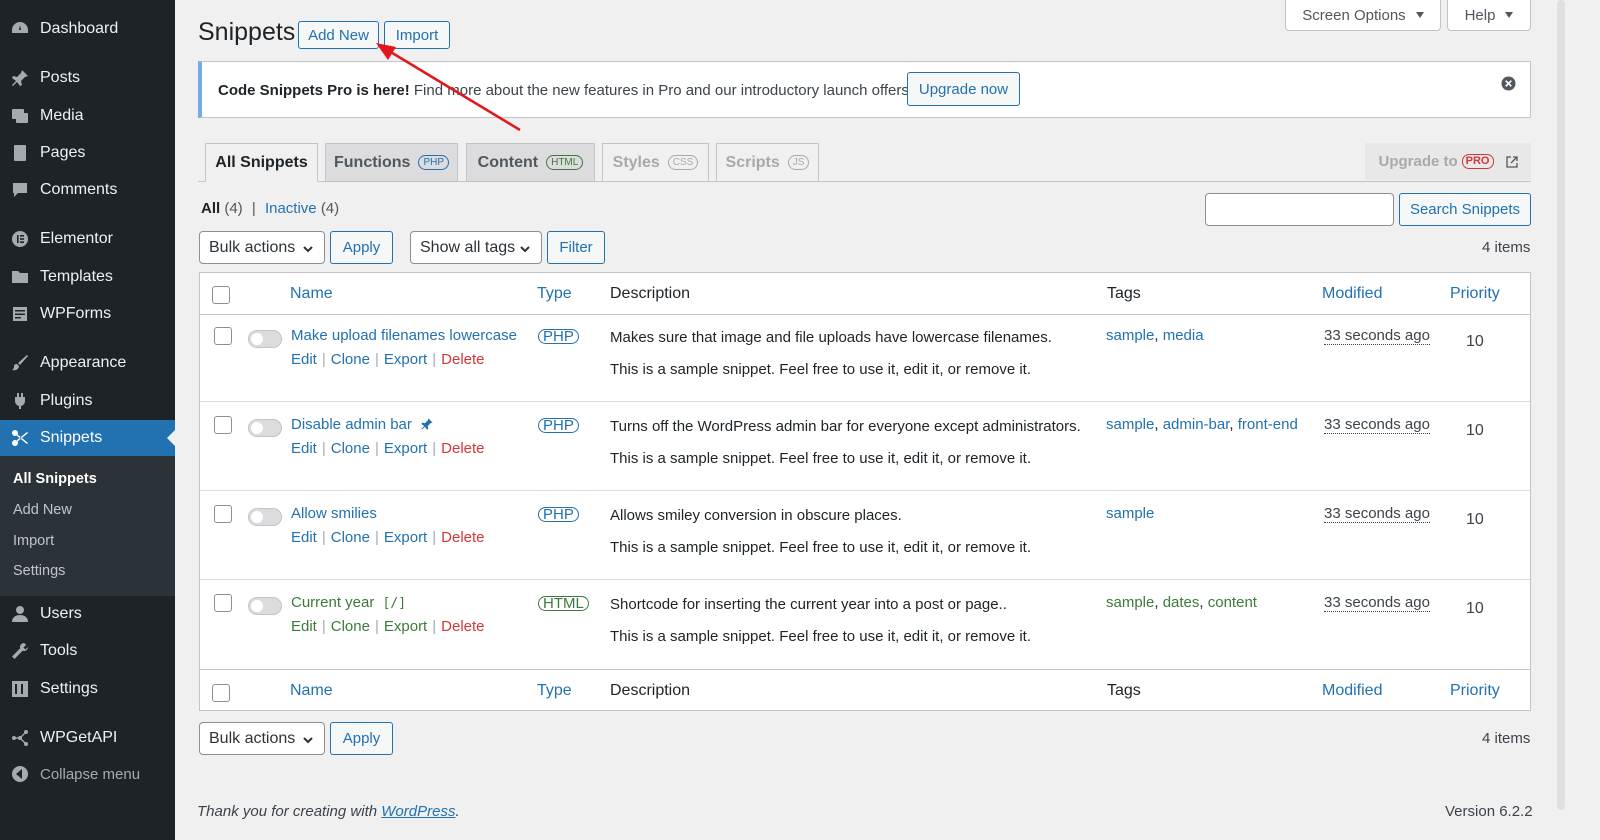 Image resolution: width=1600 pixels, height=840 pixels. I want to click on search-snippets-button: Search Snippets, so click(1465, 209).